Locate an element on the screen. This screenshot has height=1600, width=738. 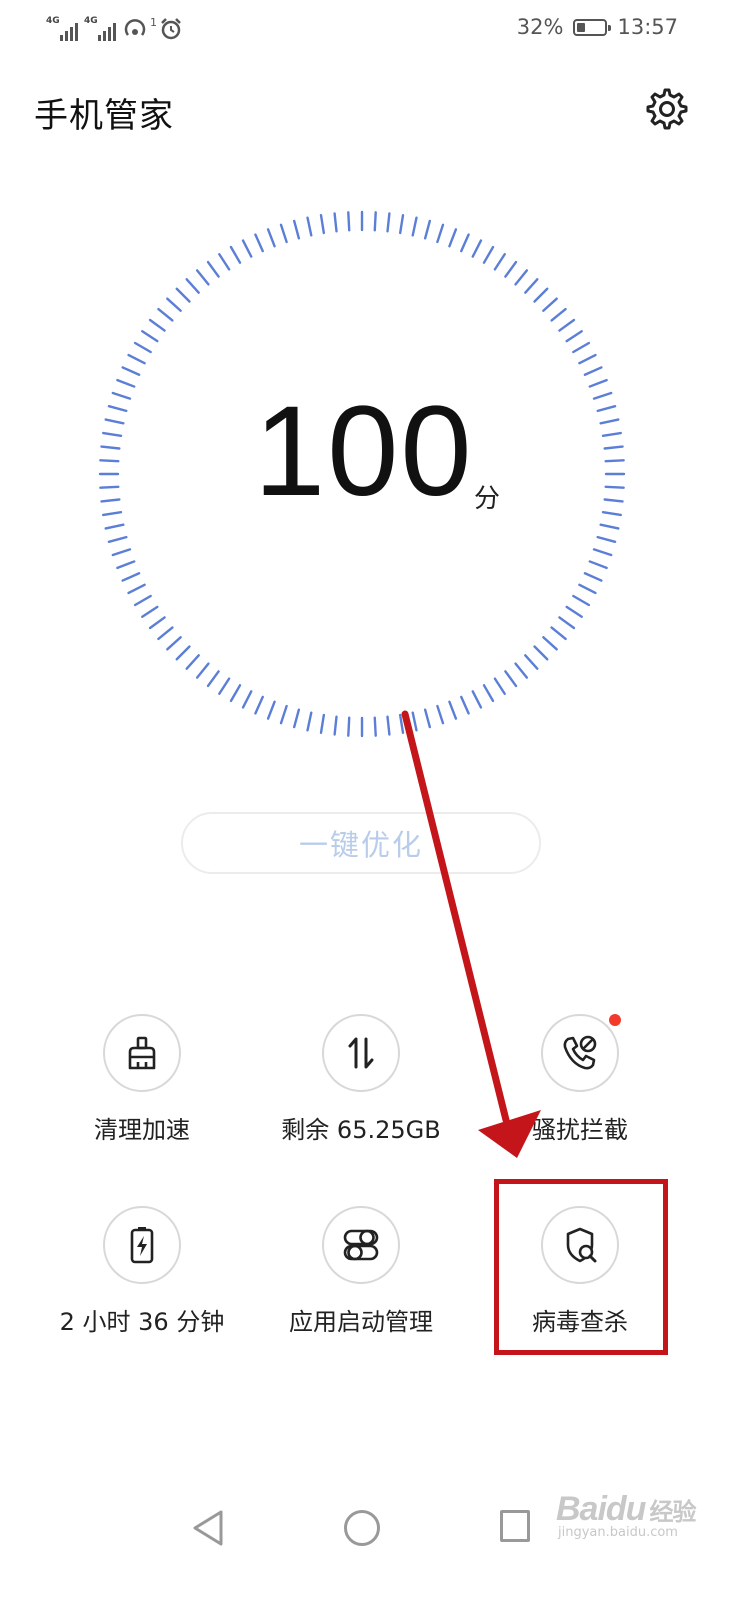
tool-storage: 剩余 65.25GB is located at coordinates (361, 1079).